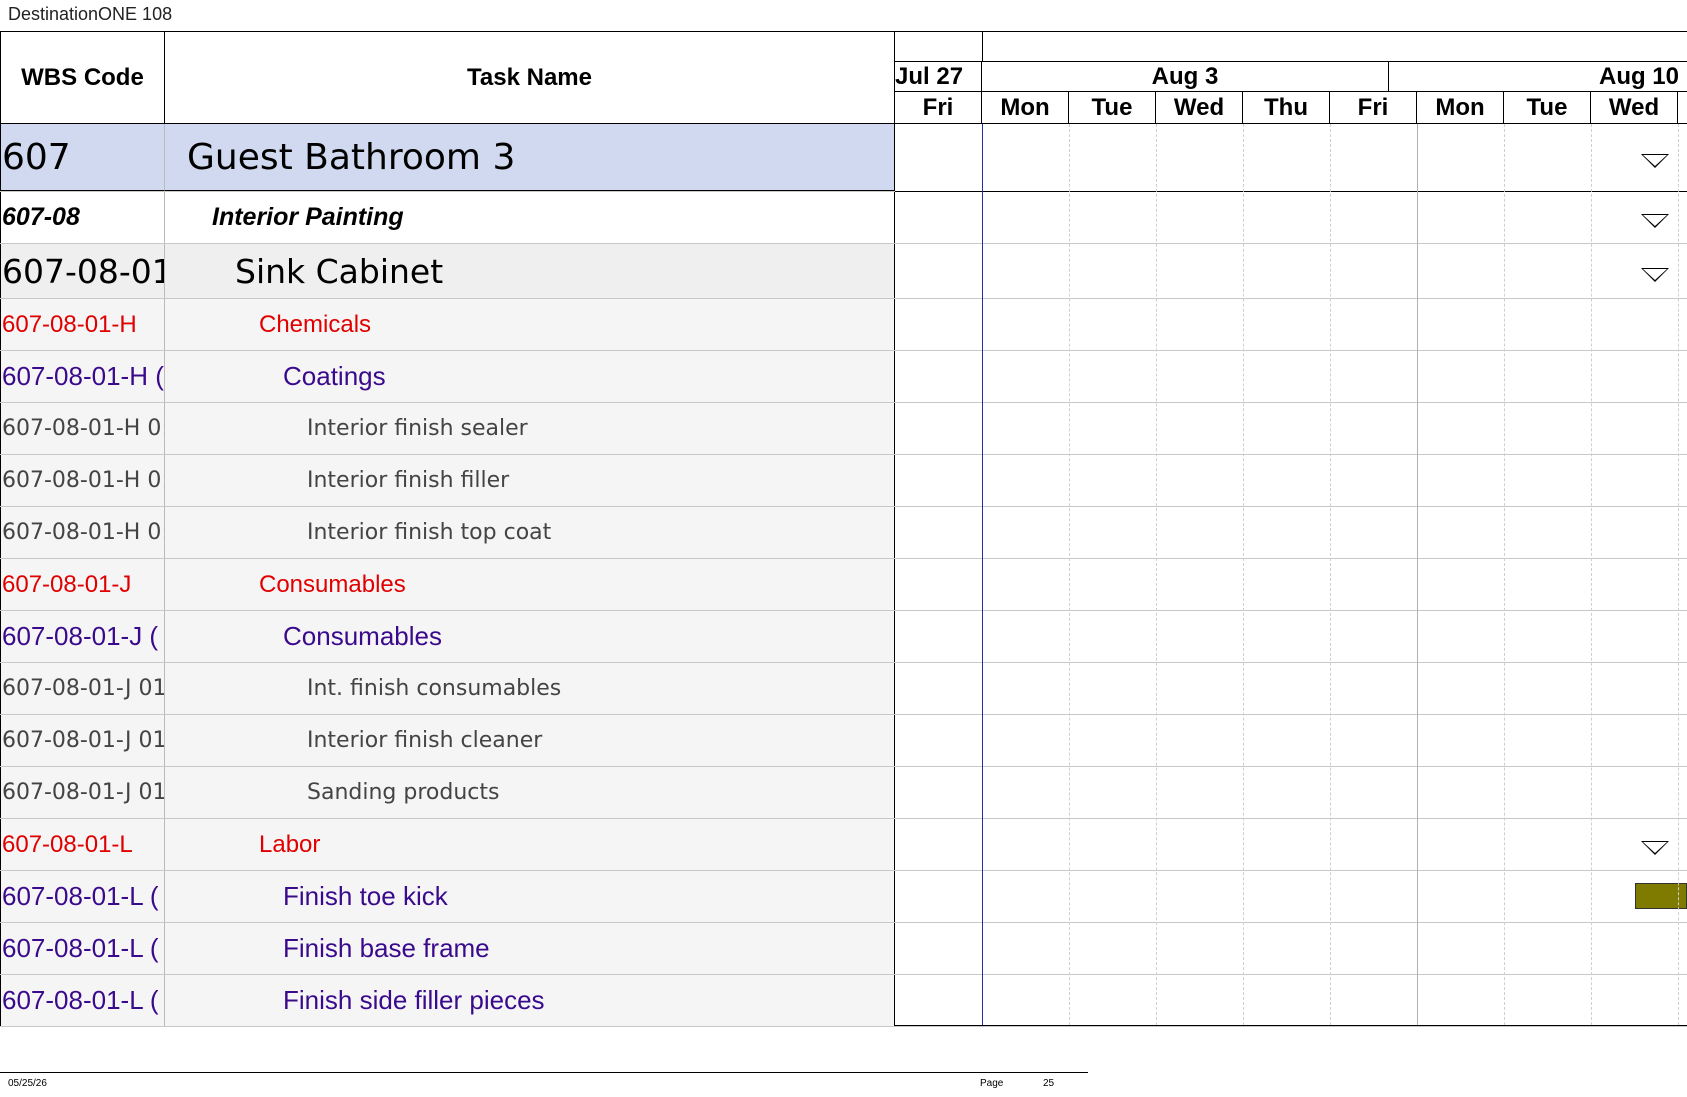 Image resolution: width=1687 pixels, height=1097 pixels. I want to click on task-row: 607-08-01-J Consumables, so click(447, 585).